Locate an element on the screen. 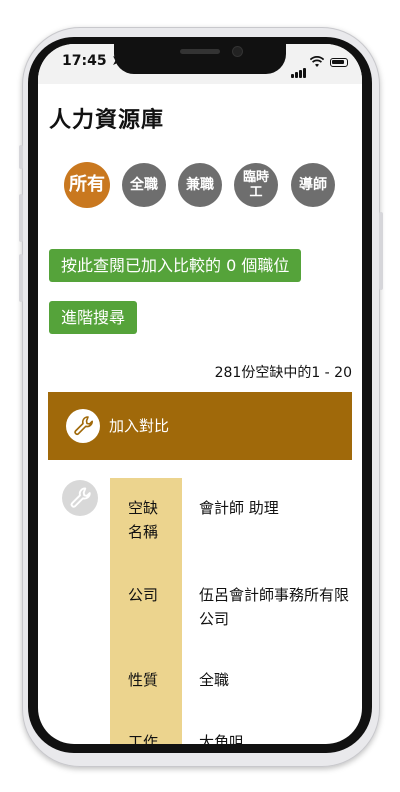  speaker-grille is located at coordinates (200, 51).